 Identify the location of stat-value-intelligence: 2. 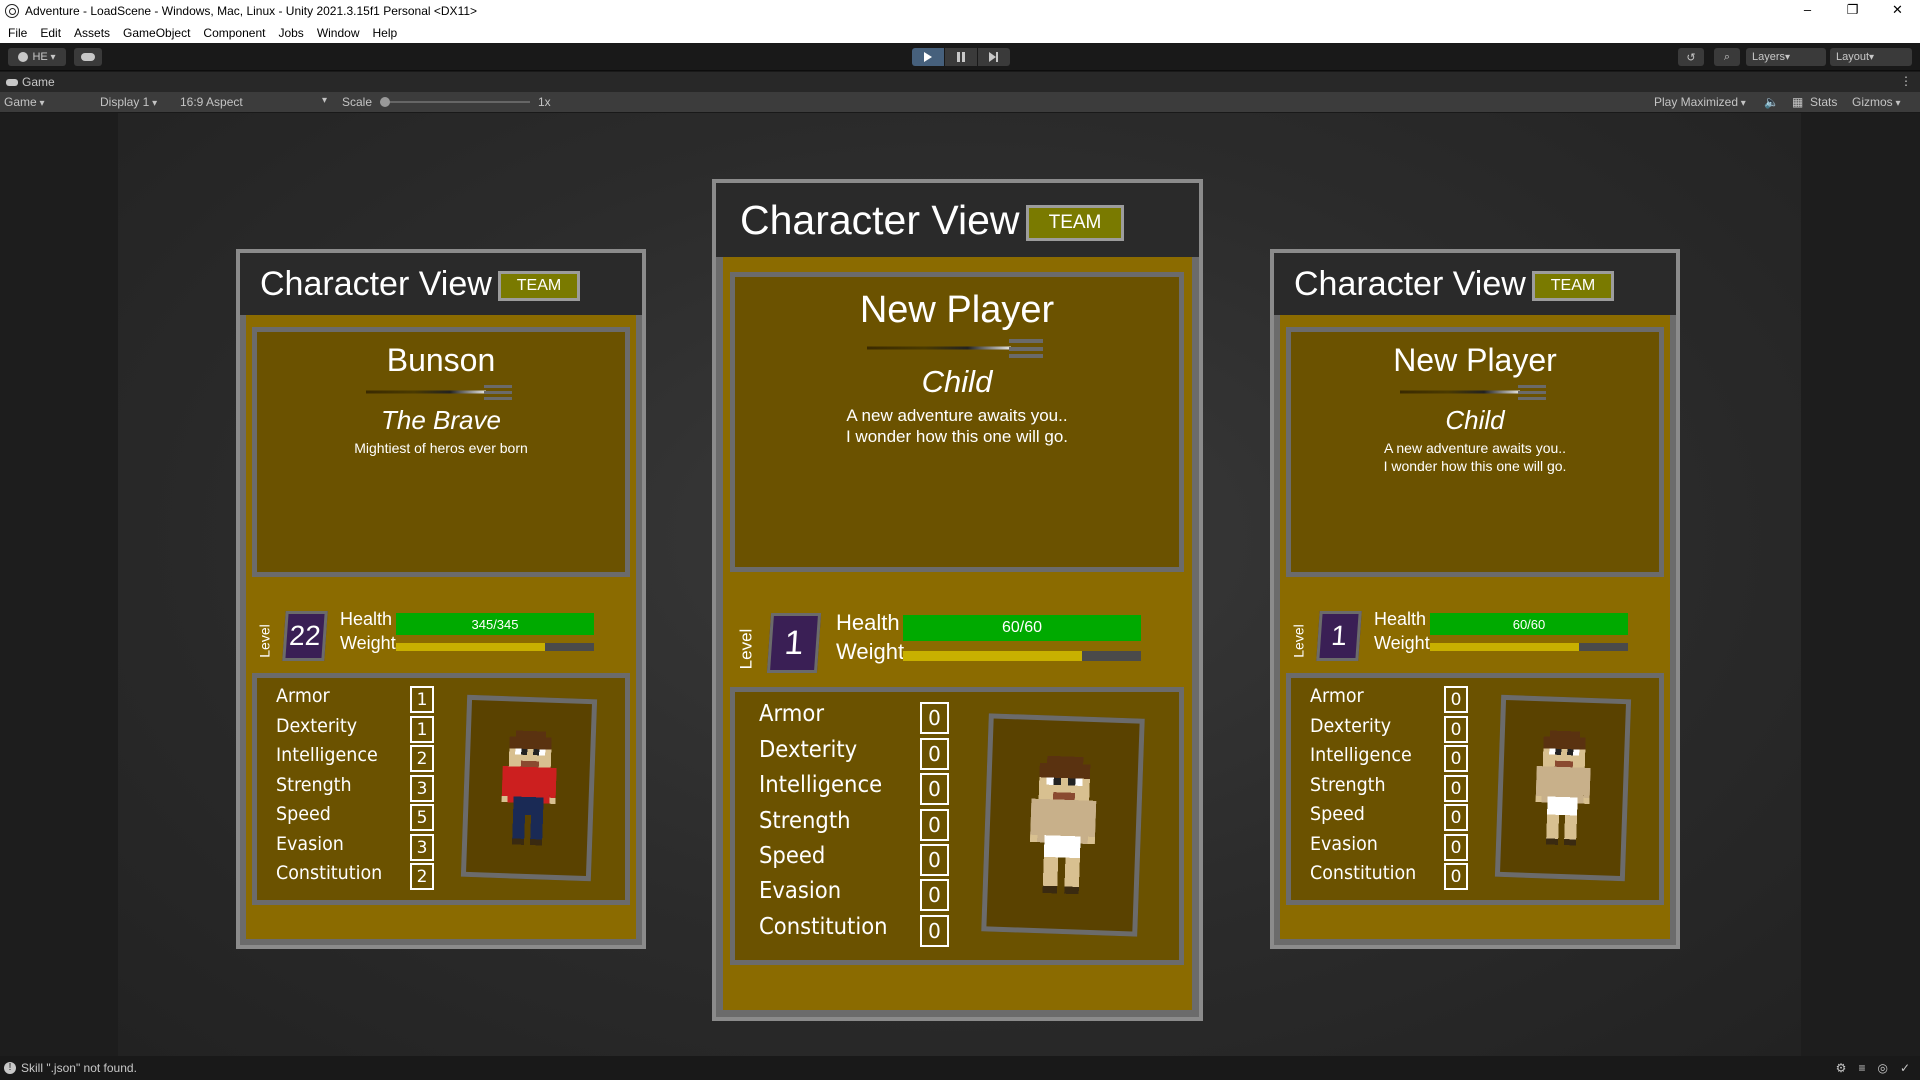
(422, 758).